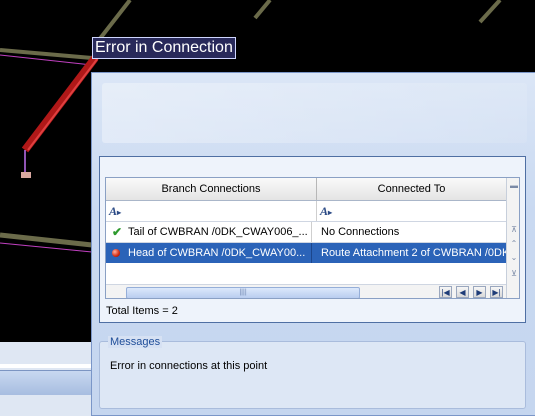  I want to click on error-label: Error in Connection, so click(164, 48).